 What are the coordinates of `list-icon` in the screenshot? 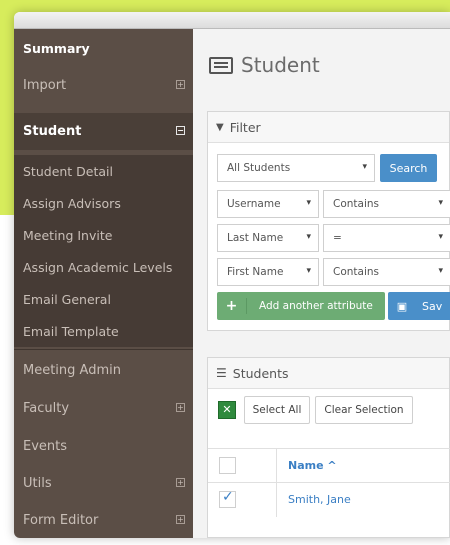 It's located at (221, 65).